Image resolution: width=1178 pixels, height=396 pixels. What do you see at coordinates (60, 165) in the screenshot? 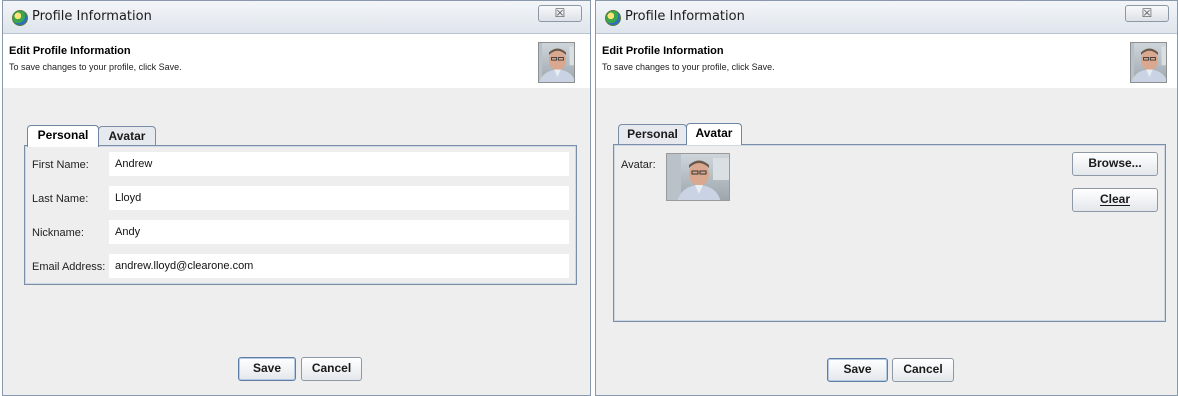
I see `first-name-label: First Name:` at bounding box center [60, 165].